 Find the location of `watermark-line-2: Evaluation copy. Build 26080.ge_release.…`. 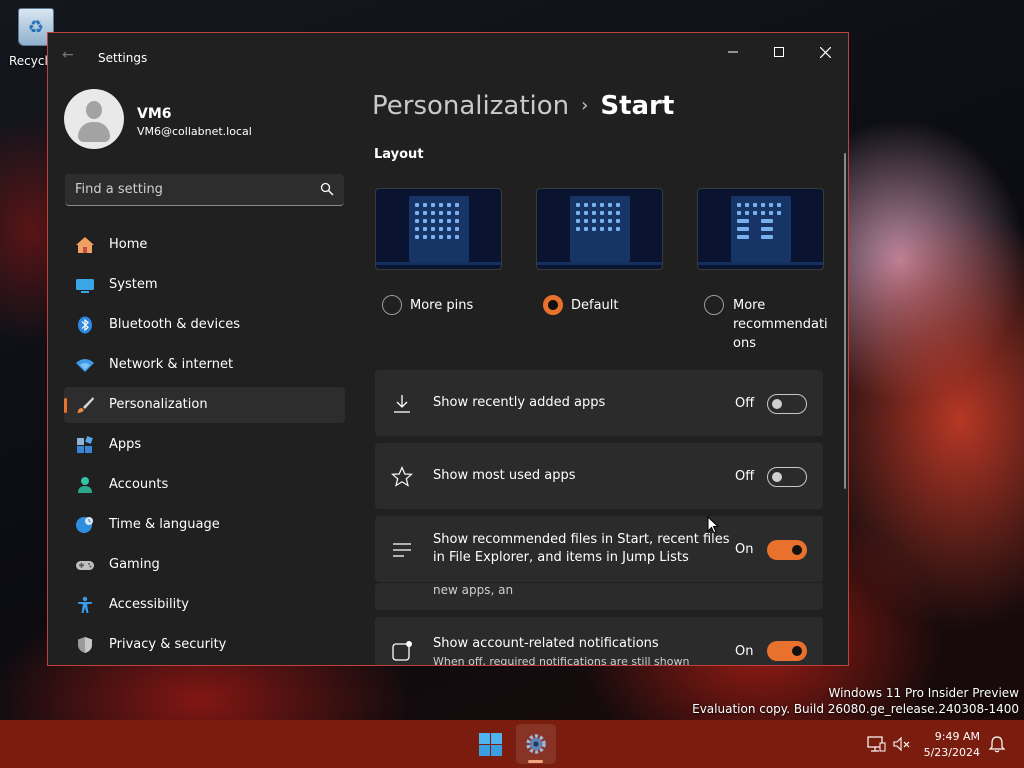

watermark-line-2: Evaluation copy. Build 26080.ge_release.… is located at coordinates (855, 709).